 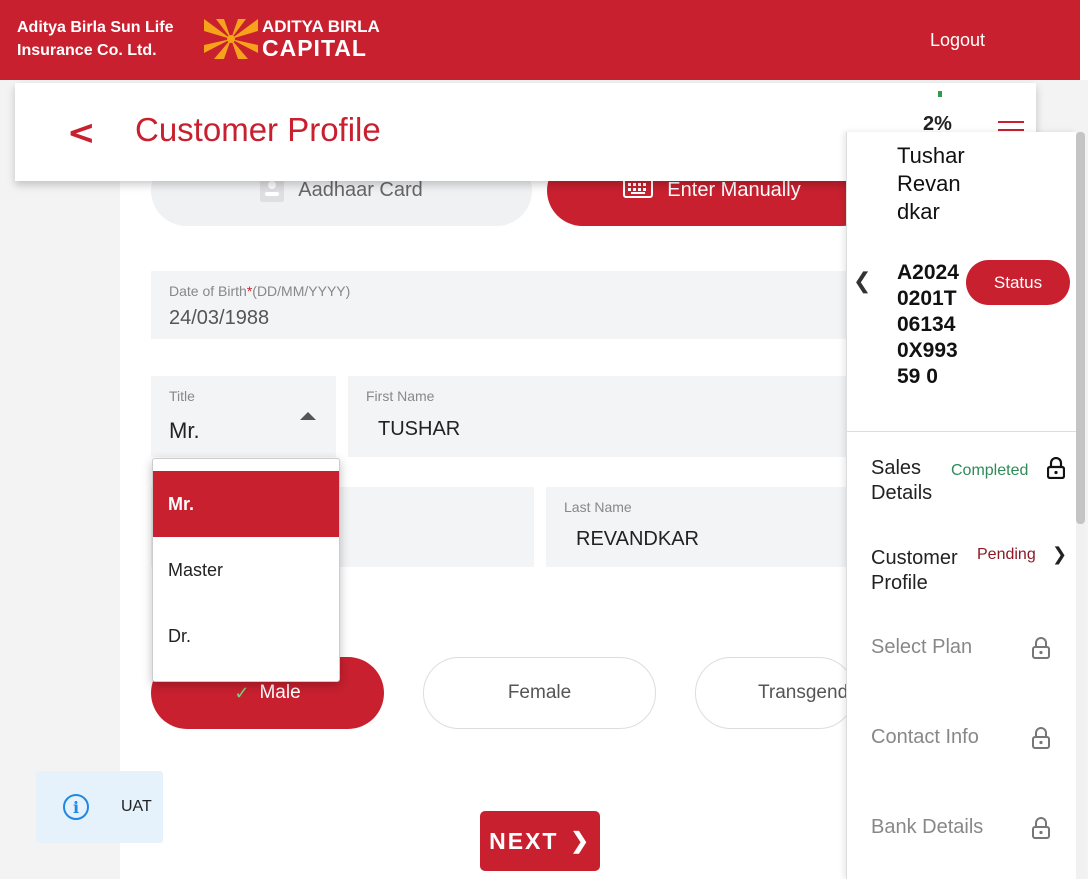 What do you see at coordinates (1080, 328) in the screenshot?
I see `panel-scrollbar-thumb` at bounding box center [1080, 328].